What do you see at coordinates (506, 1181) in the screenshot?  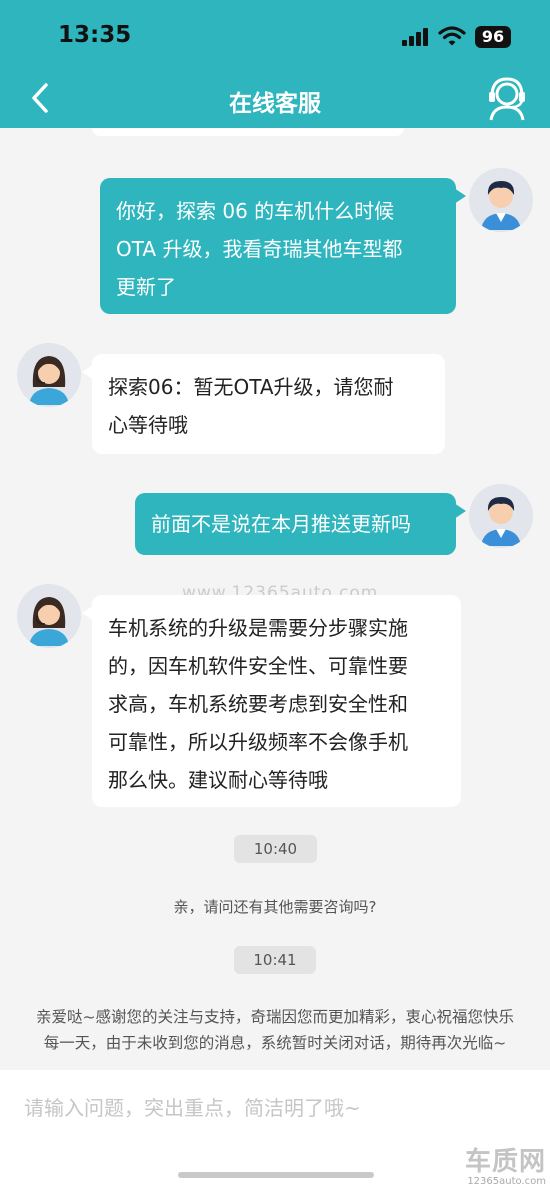 I see `logo-url: 12365auto.com` at bounding box center [506, 1181].